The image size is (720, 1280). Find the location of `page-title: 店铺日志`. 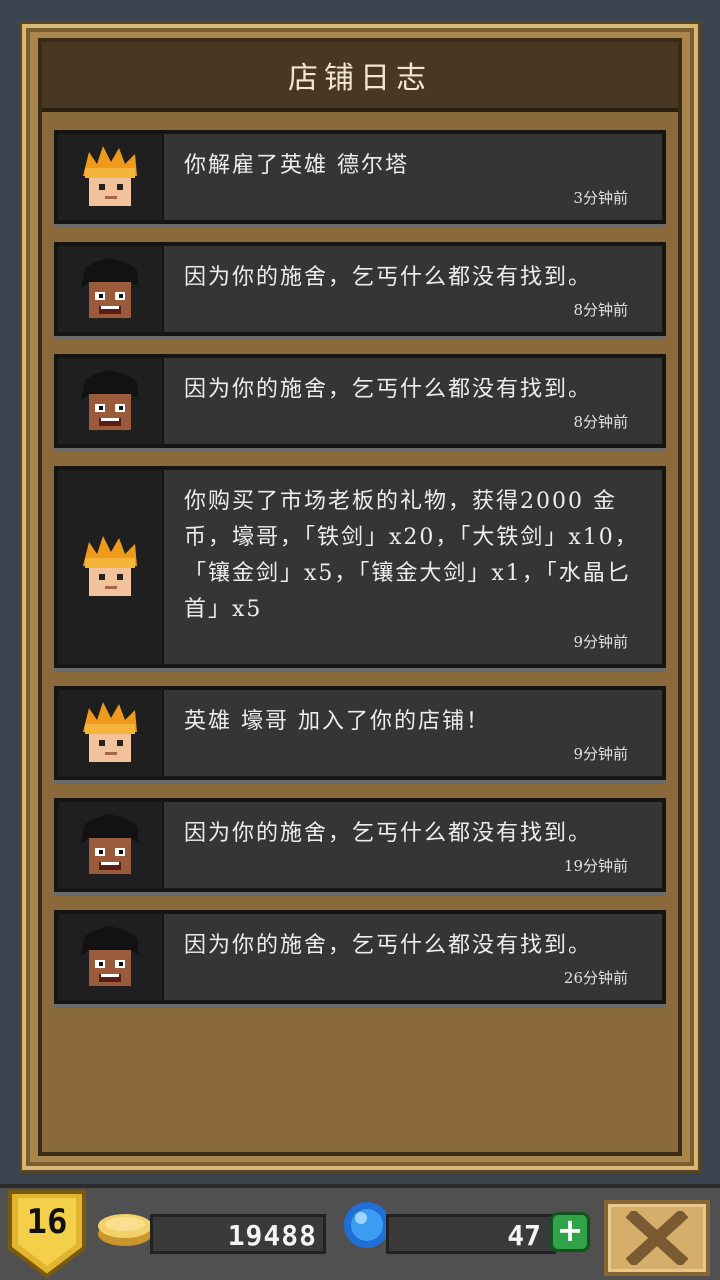

page-title: 店铺日志 is located at coordinates (360, 78).